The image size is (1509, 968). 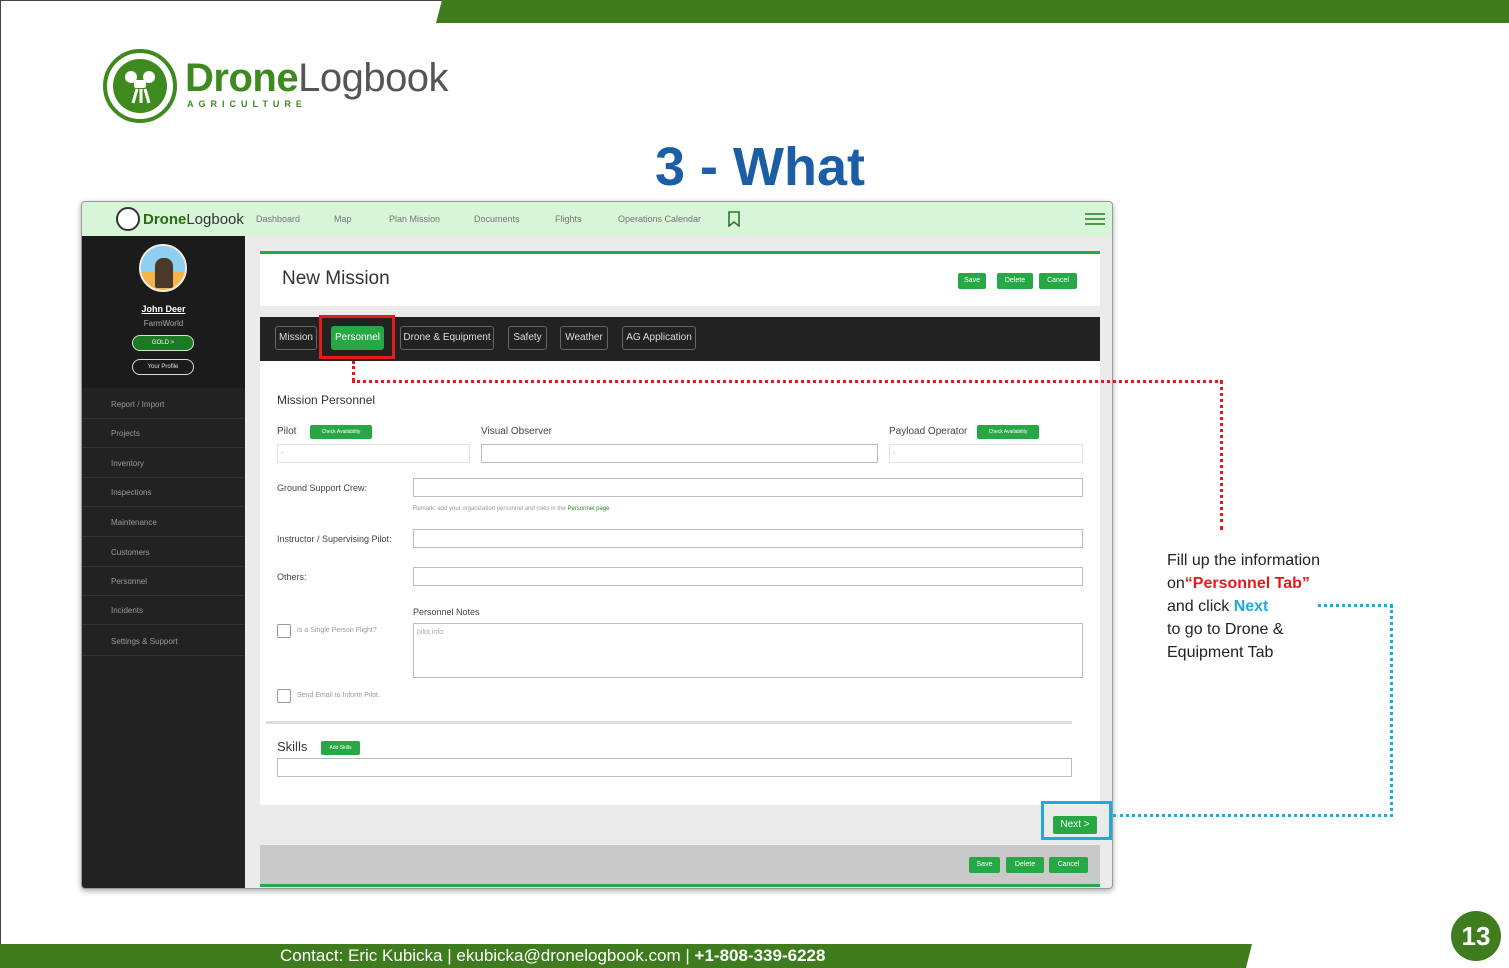 I want to click on your-profile-button: Your Profile, so click(x=163, y=367).